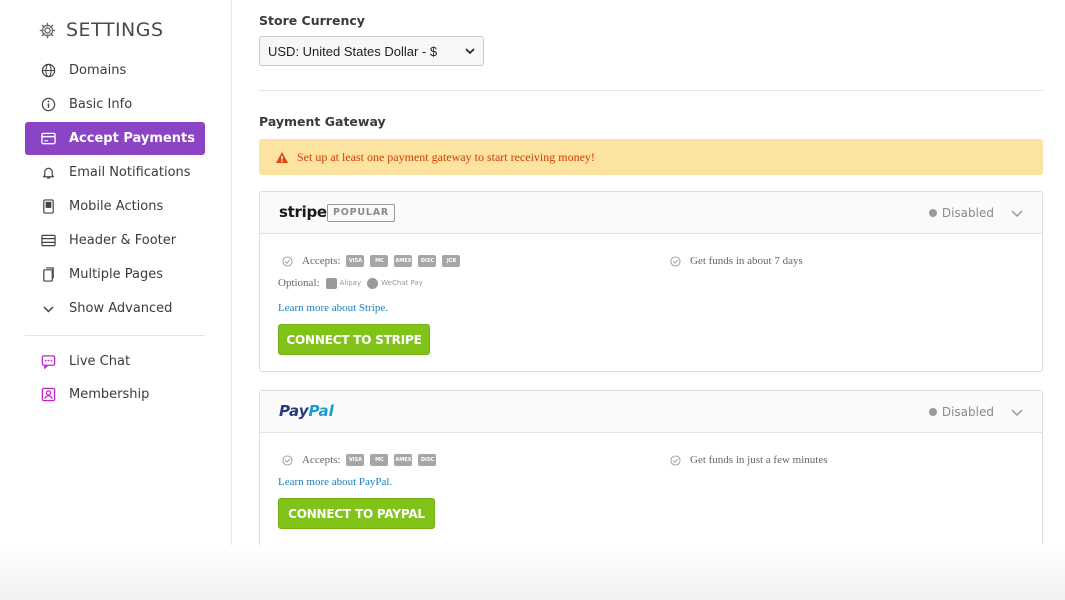  Describe the element at coordinates (759, 460) in the screenshot. I see `funds-text: Get funds in just a few minutes` at that location.